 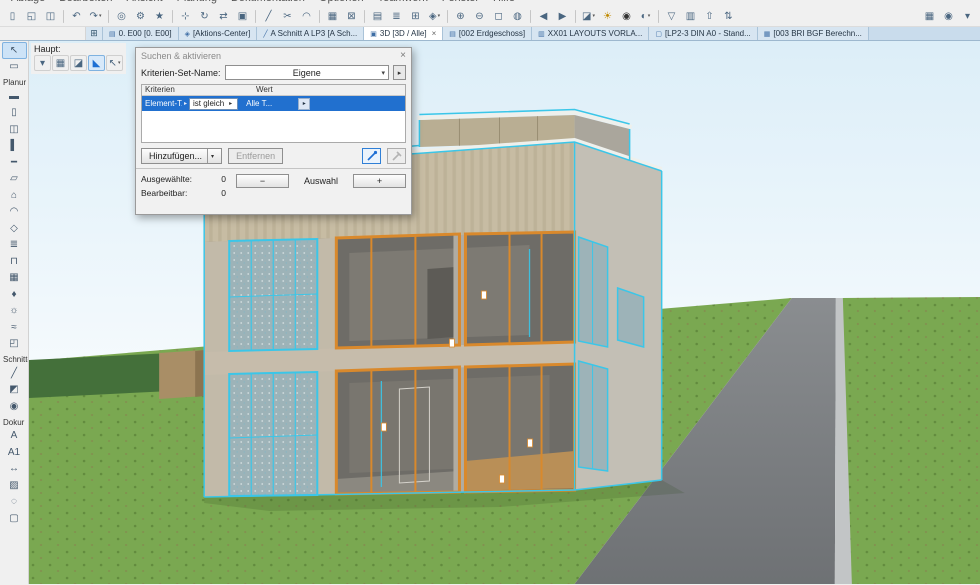 I want to click on 3d-style-icon: ◪, so click(x=588, y=16).